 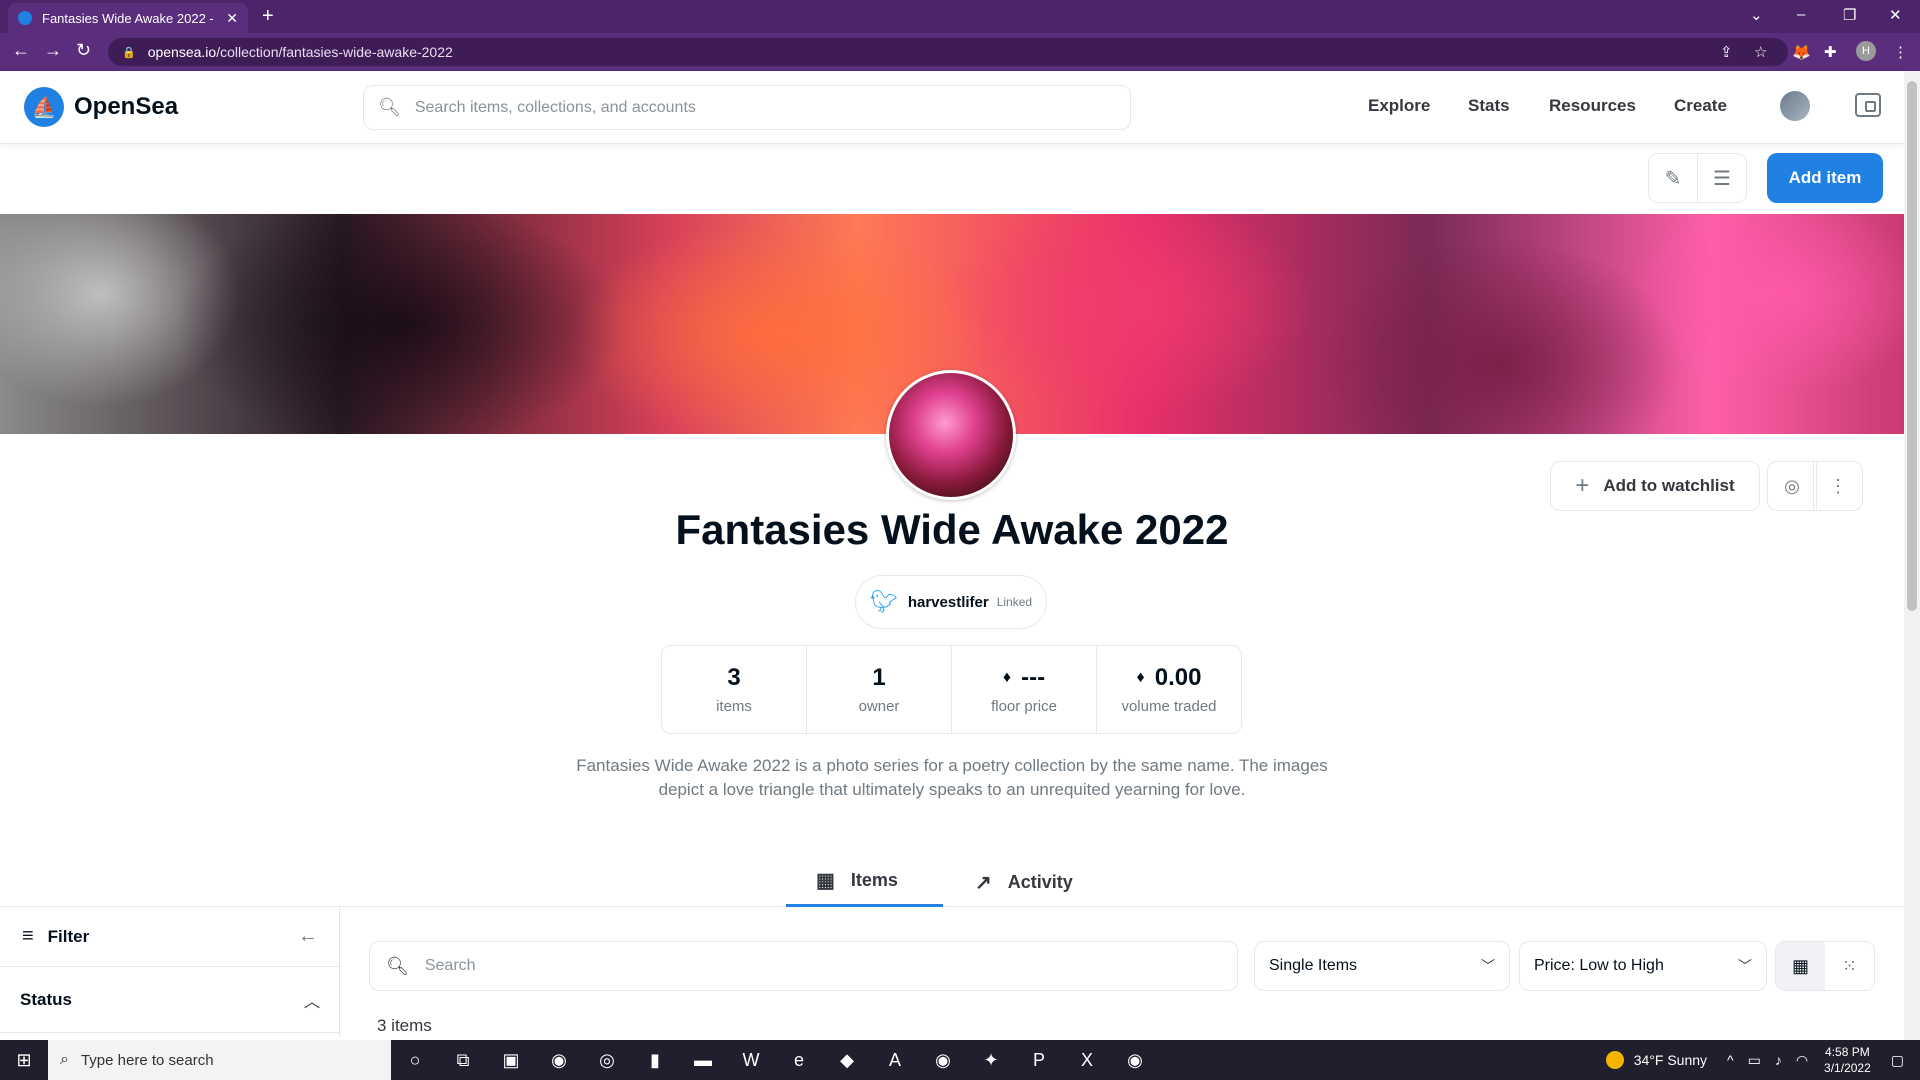 I want to click on opensea-logo-icon: ⛵, so click(x=44, y=107).